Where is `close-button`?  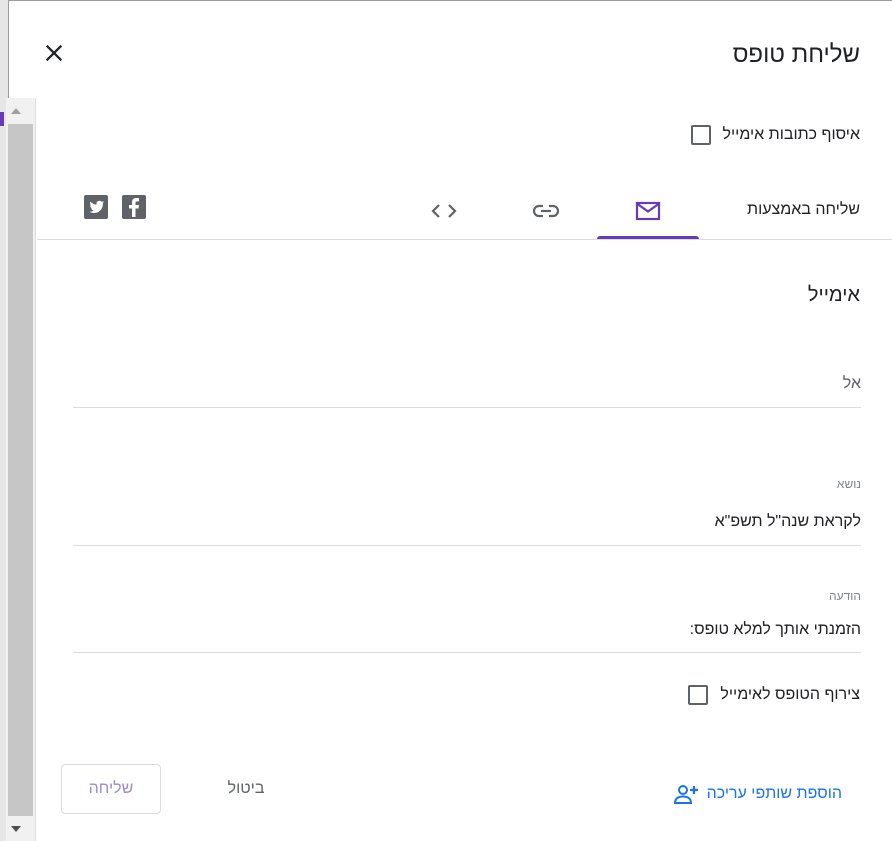
close-button is located at coordinates (54, 53).